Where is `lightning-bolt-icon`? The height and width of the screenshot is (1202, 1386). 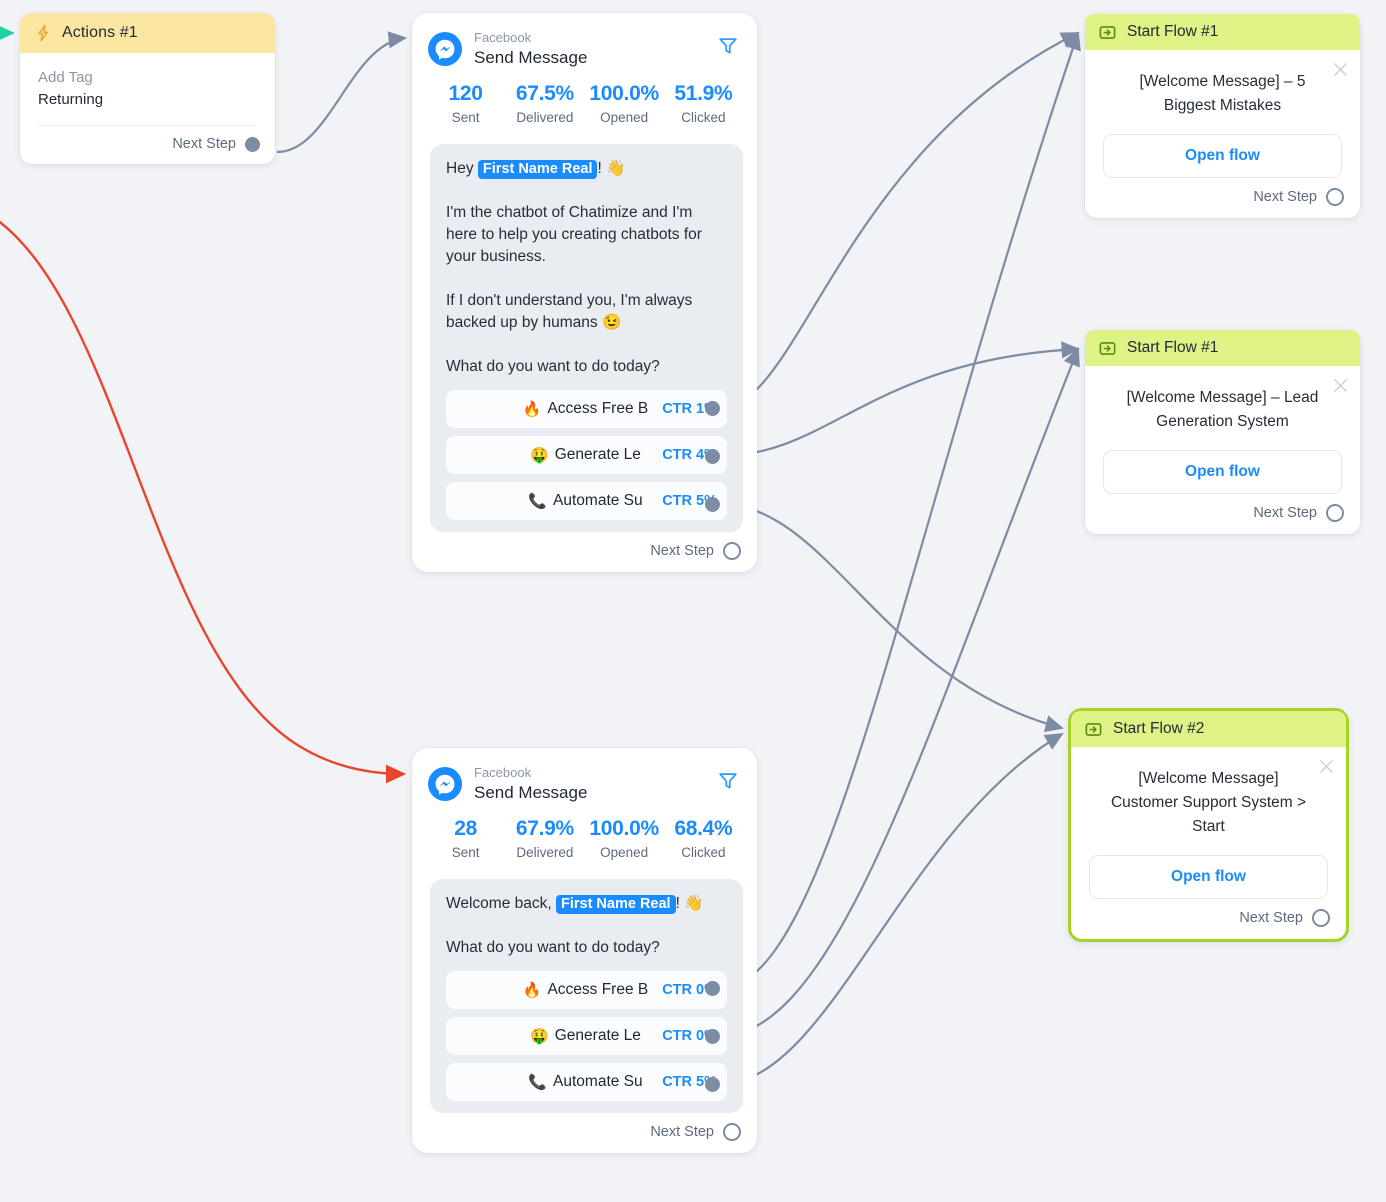
lightning-bolt-icon is located at coordinates (43, 33).